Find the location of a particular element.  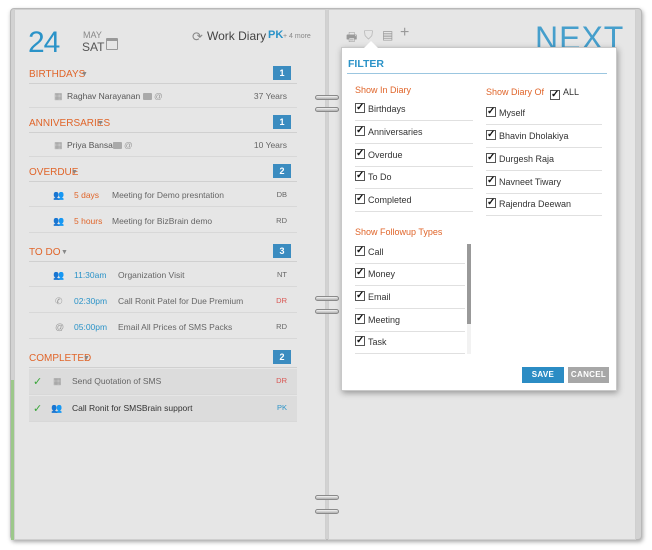

list-item: ✓ 👥 Call Ronit for SMSBrain support PK is located at coordinates (163, 409).